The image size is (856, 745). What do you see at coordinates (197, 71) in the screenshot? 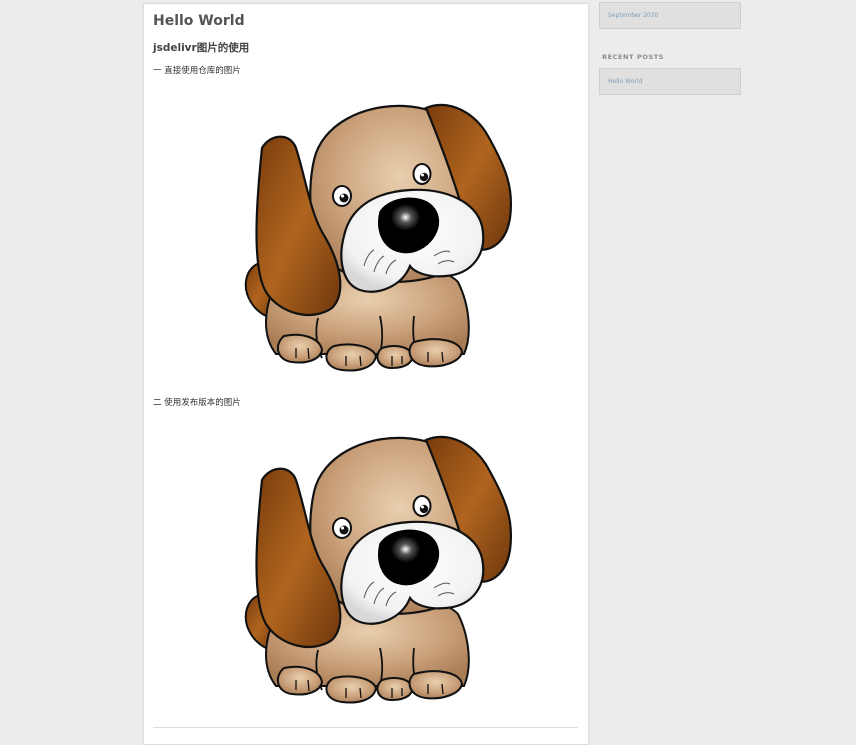
I see `section-heading-repo-image: 一 直接使用仓库的图片` at bounding box center [197, 71].